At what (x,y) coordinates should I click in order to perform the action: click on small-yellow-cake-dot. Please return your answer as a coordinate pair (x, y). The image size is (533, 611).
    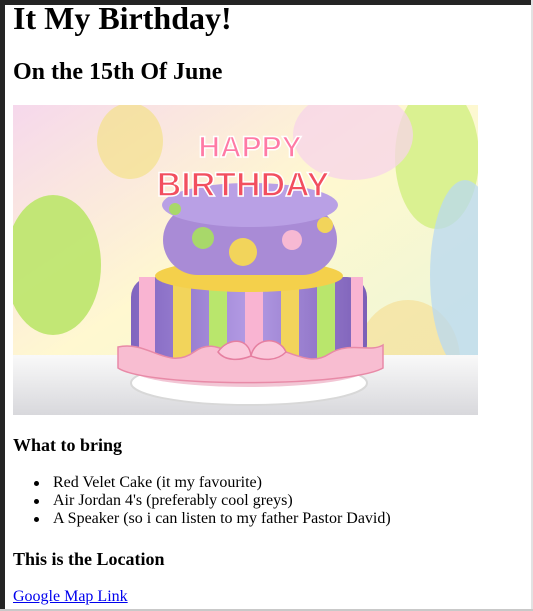
    Looking at the image, I should click on (325, 225).